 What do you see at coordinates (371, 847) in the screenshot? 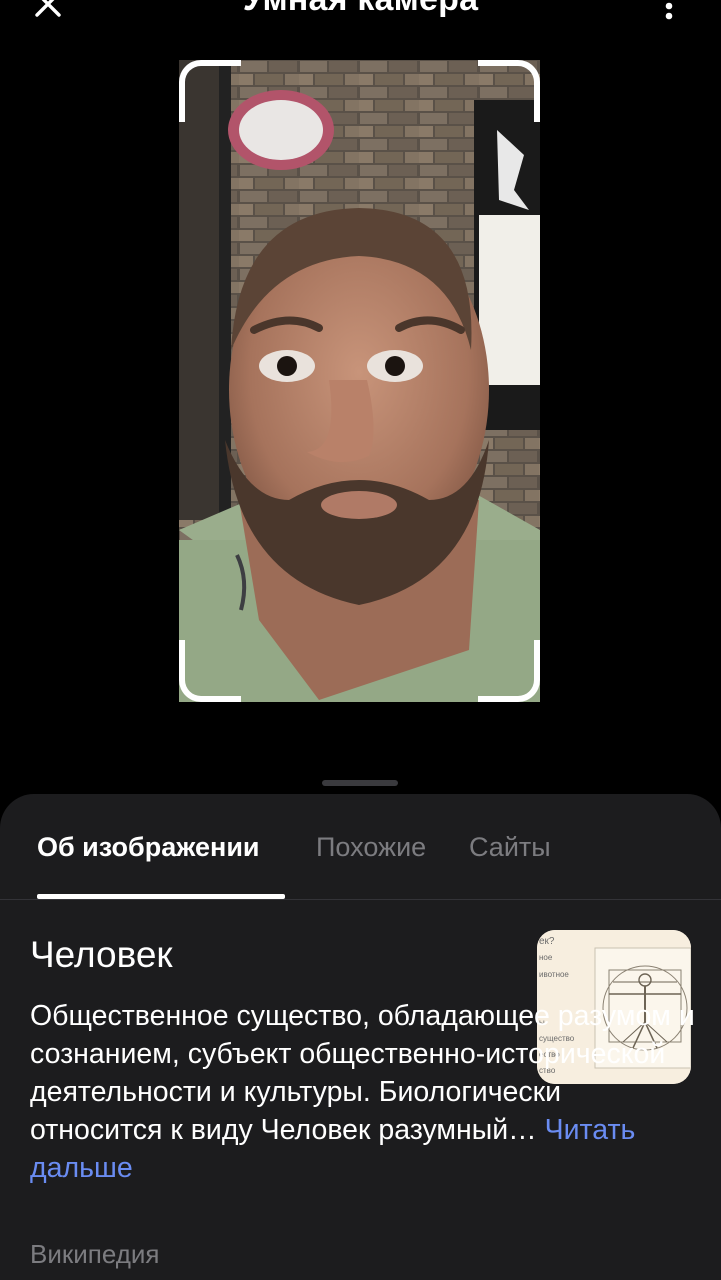
I see `tab-similar: Похожие` at bounding box center [371, 847].